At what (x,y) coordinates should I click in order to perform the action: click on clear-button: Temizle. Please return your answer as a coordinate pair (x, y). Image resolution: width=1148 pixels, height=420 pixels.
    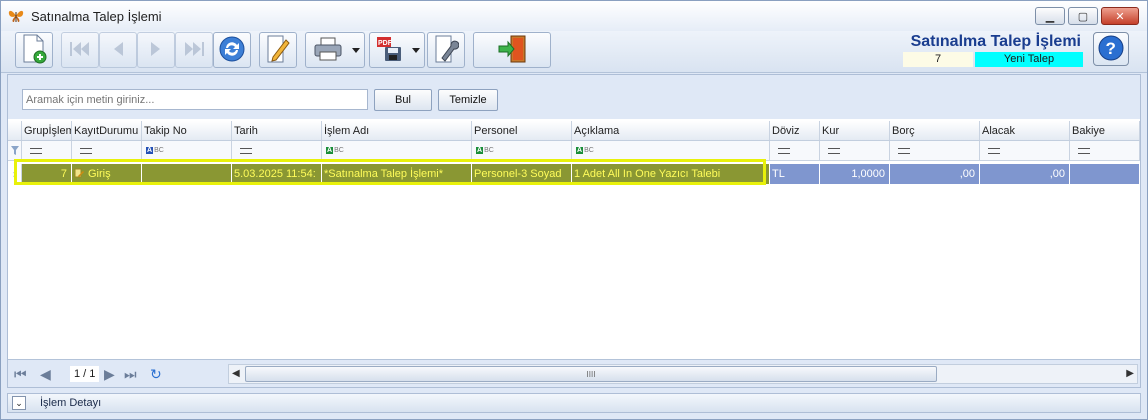
    Looking at the image, I should click on (468, 100).